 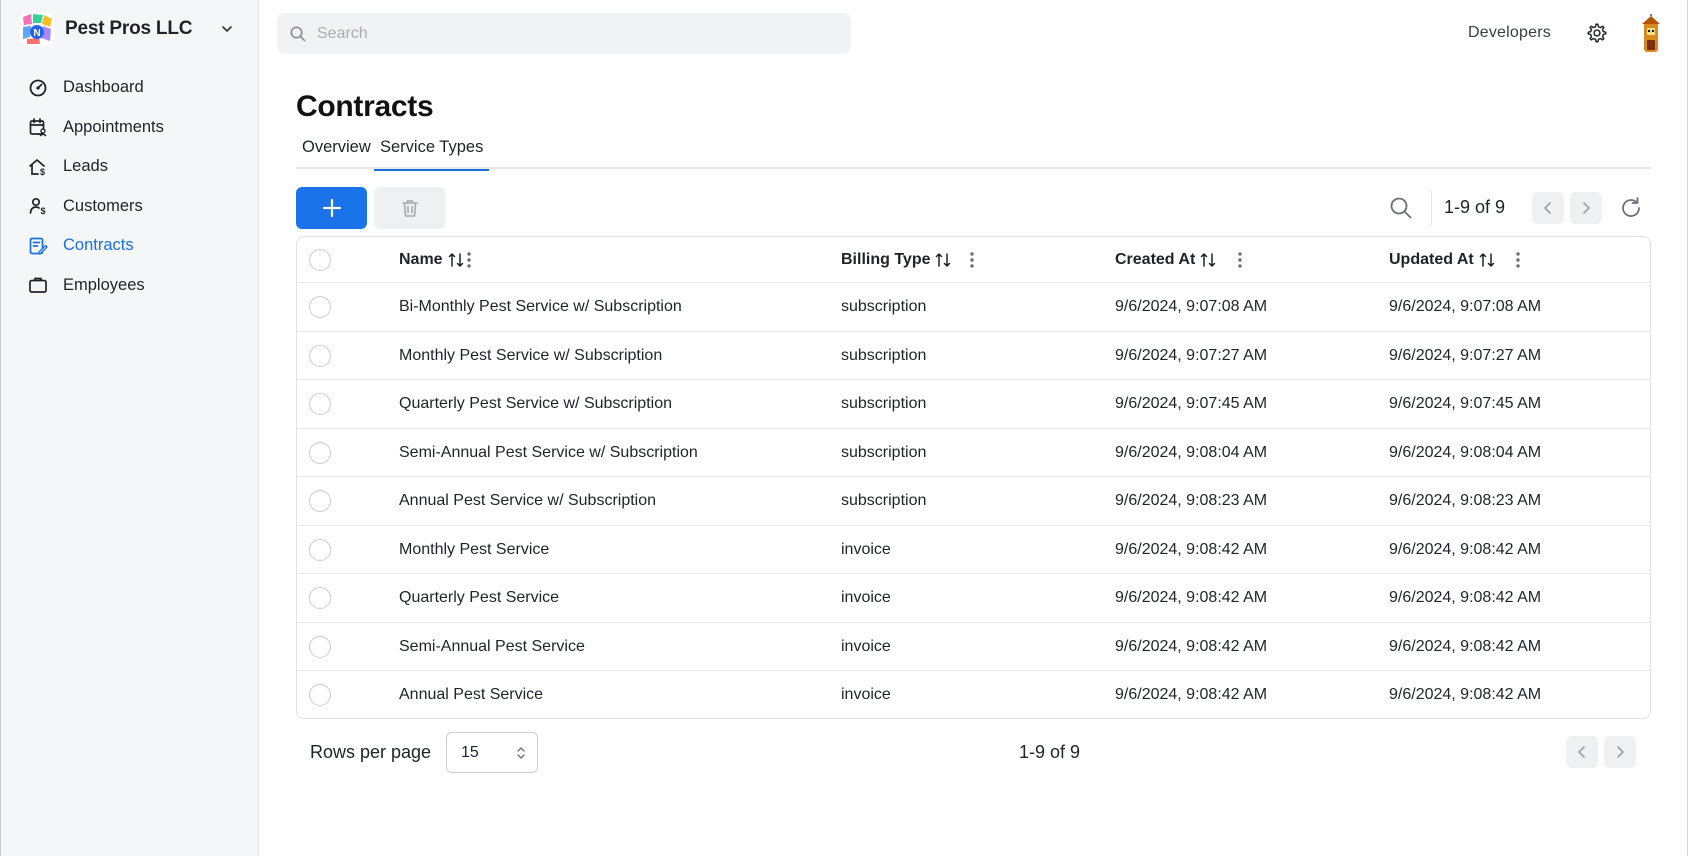 I want to click on org-switcher: N Pest Pros LLC, so click(x=130, y=29).